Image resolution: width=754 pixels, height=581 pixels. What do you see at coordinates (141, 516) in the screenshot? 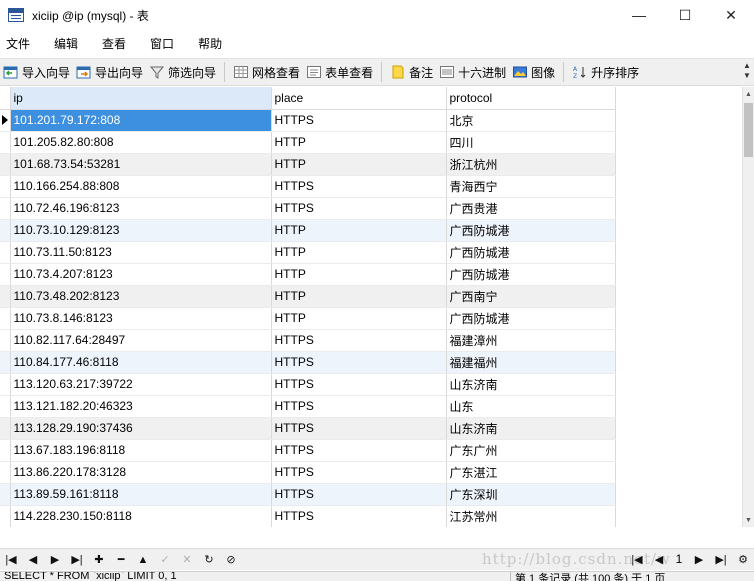
I see `cell-ip: 114.228.230.150:8118` at bounding box center [141, 516].